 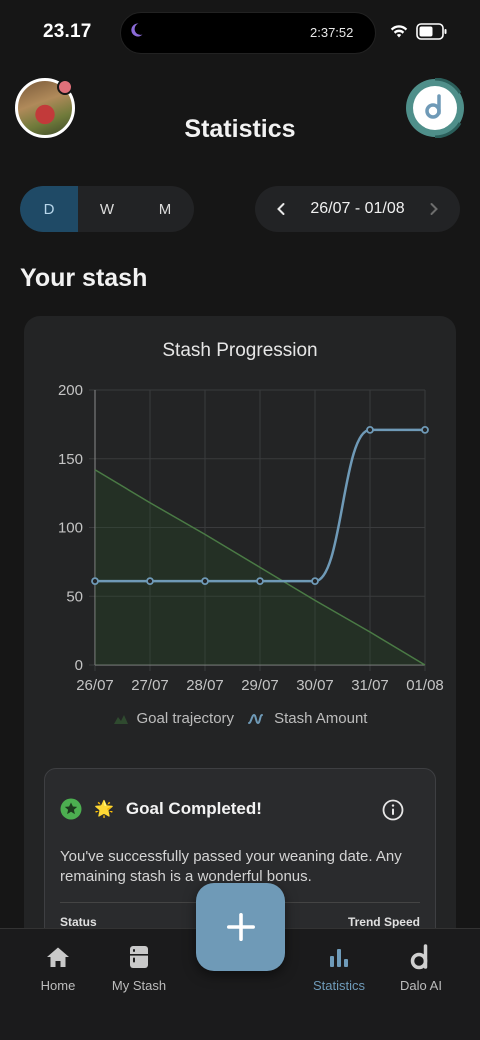 I want to click on plus-icon, so click(x=240, y=927).